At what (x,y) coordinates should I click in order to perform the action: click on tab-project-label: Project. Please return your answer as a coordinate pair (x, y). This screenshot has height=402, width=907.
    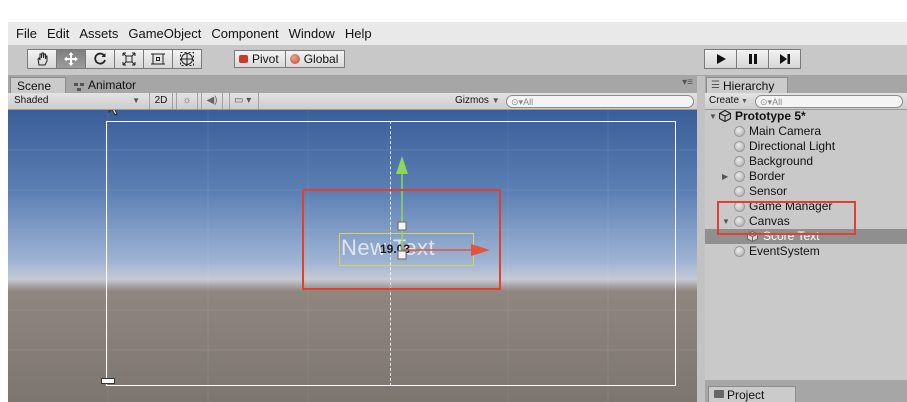
    Looking at the image, I should click on (746, 395).